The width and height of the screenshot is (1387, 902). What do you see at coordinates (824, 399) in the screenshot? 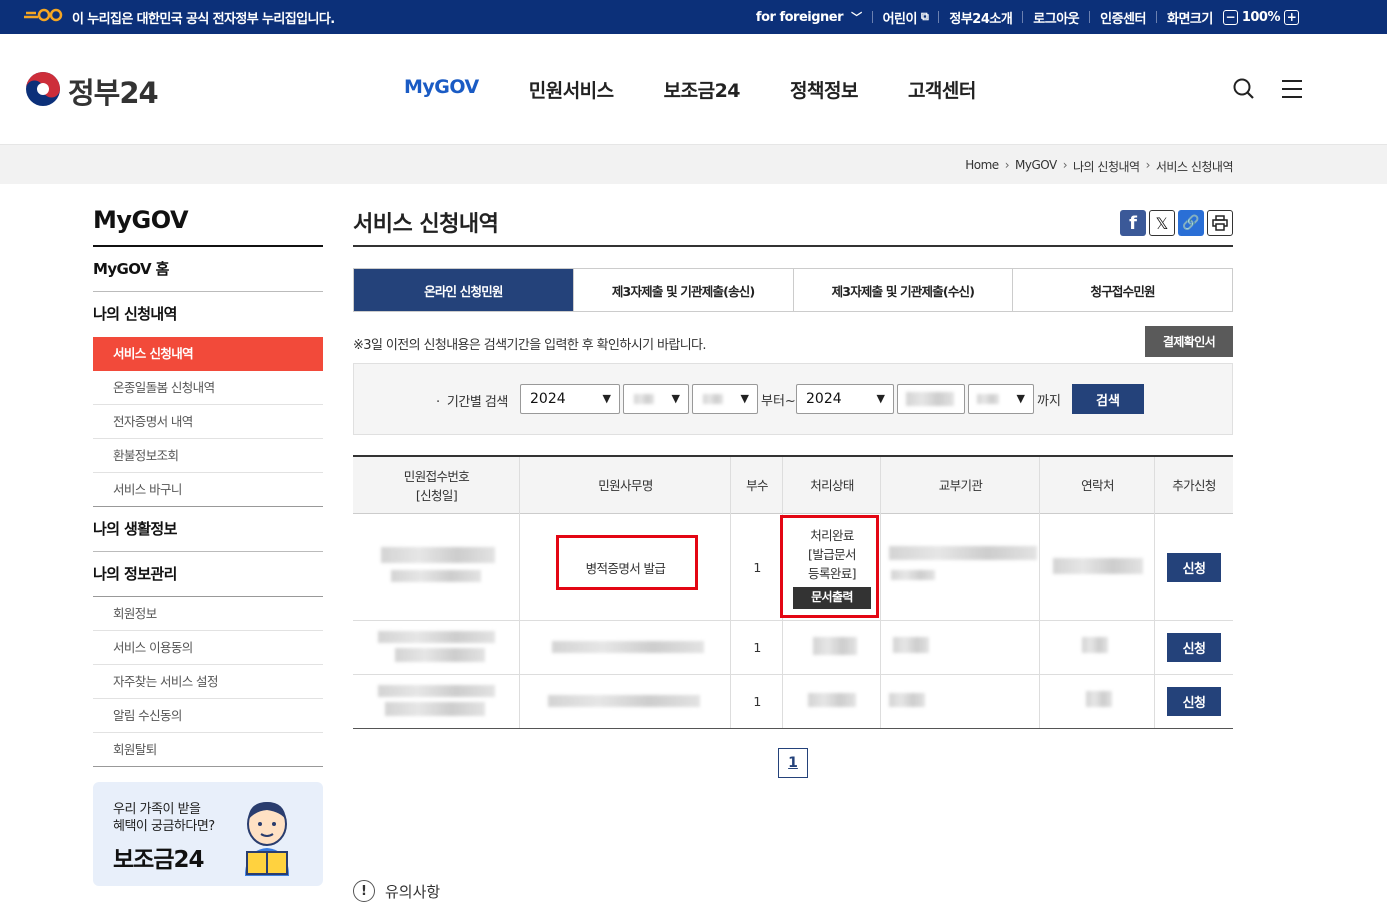
I see `end-year-value: 2024` at bounding box center [824, 399].